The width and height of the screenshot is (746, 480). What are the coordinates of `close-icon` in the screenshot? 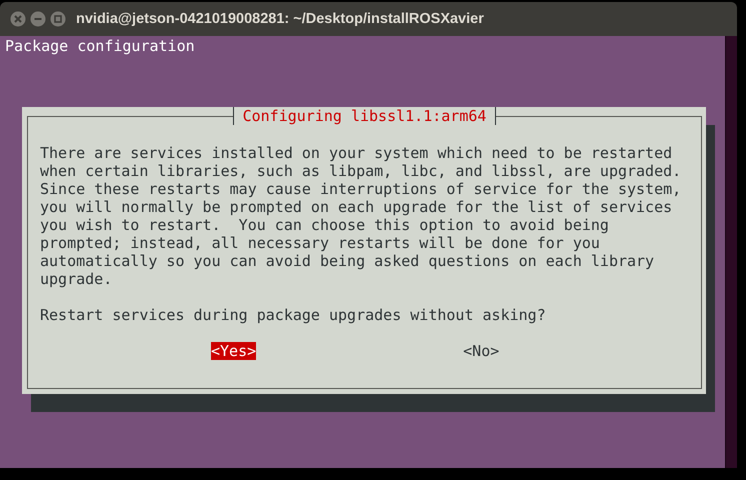 It's located at (18, 19).